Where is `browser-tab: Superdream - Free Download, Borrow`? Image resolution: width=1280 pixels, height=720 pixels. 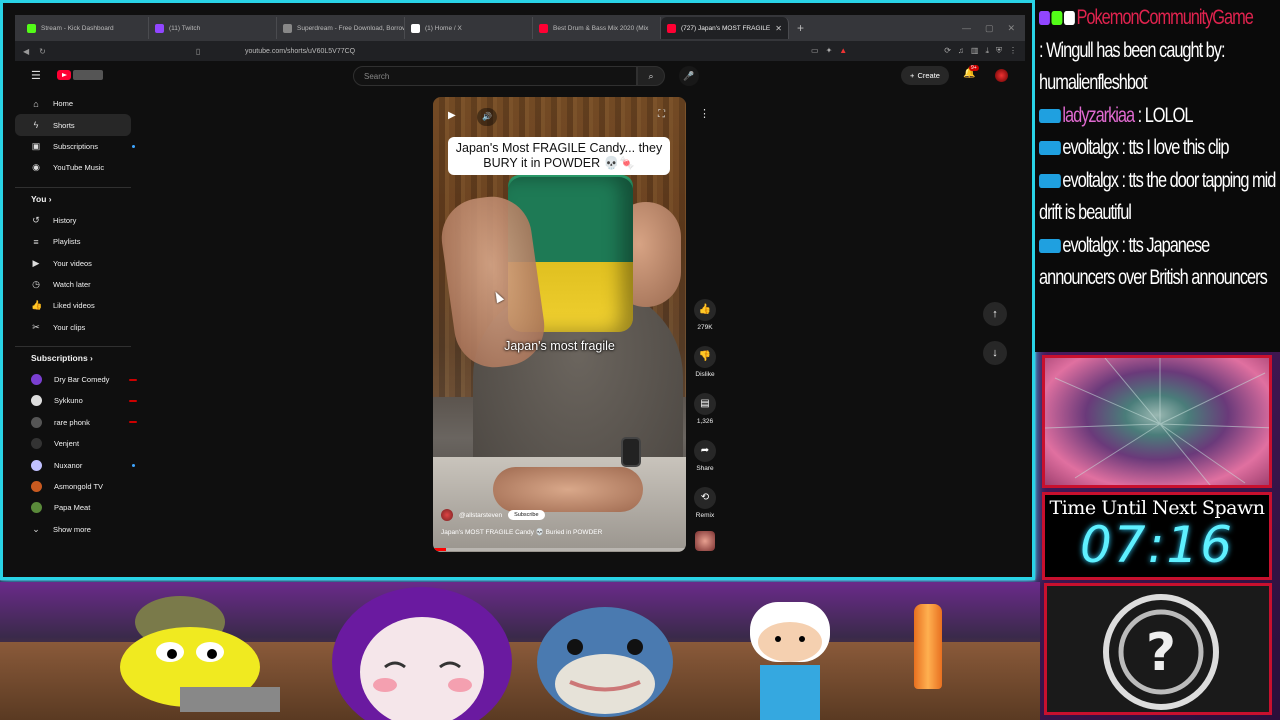 browser-tab: Superdream - Free Download, Borrow is located at coordinates (341, 28).